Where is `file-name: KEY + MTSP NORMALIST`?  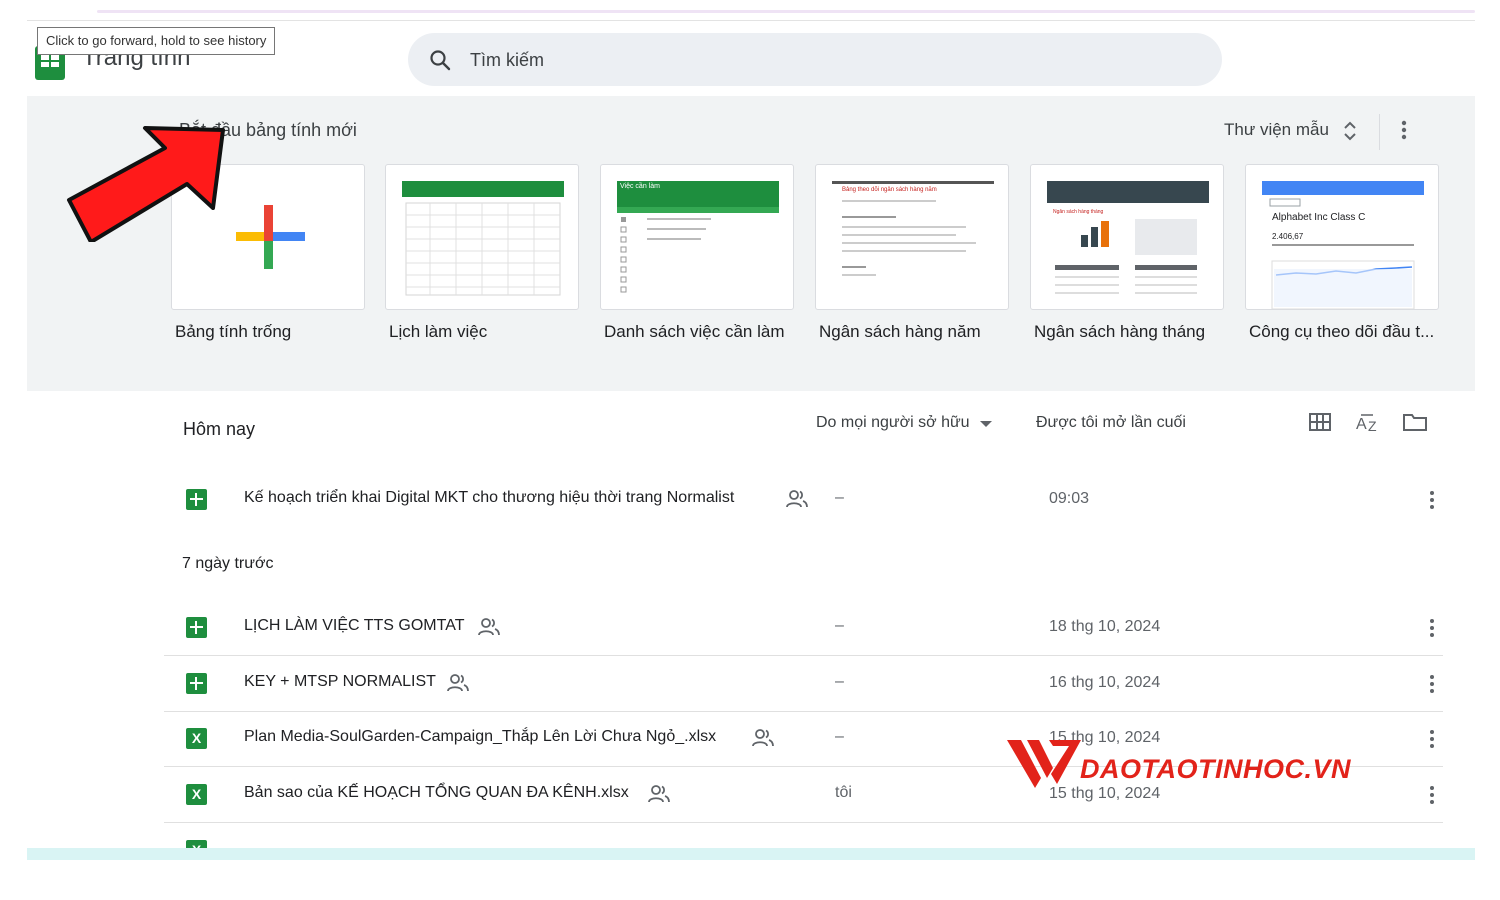 file-name: KEY + MTSP NORMALIST is located at coordinates (340, 682).